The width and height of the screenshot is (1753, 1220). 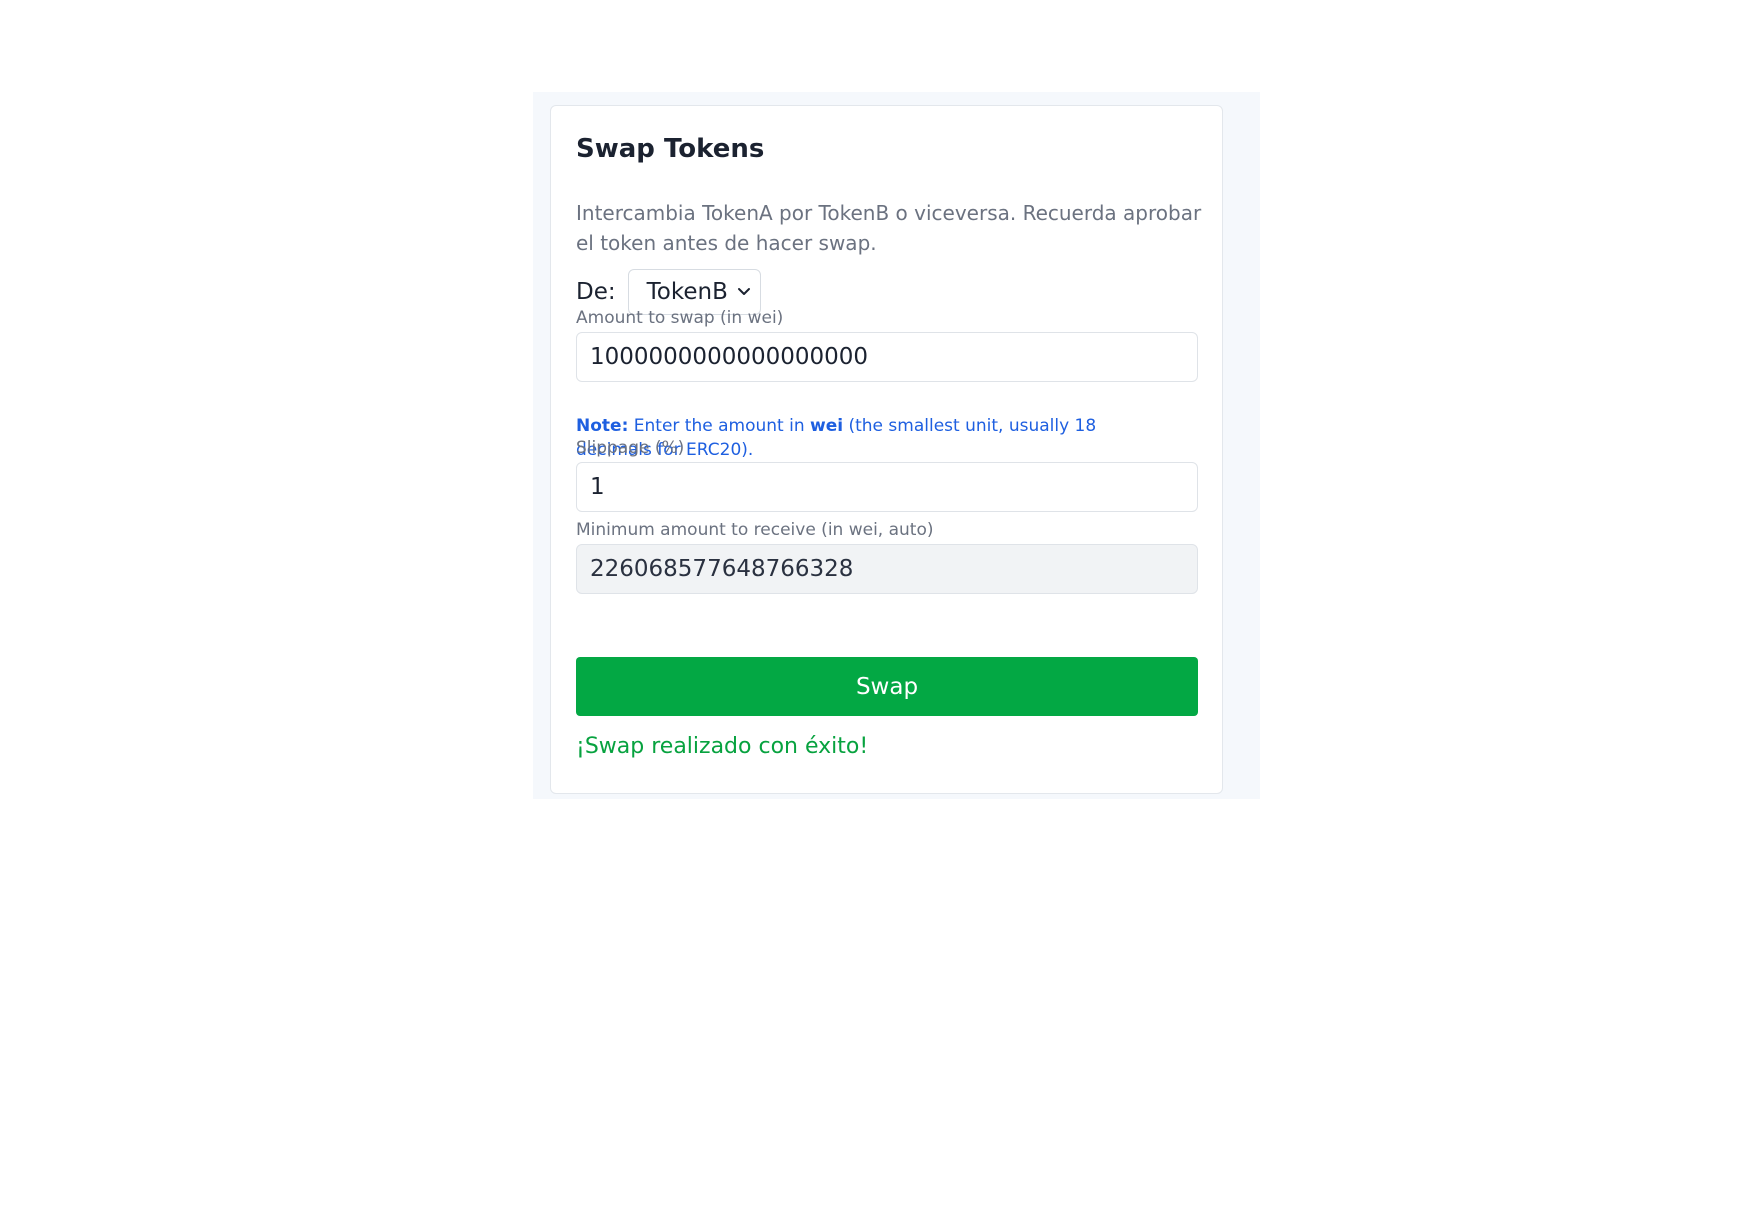 I want to click on page-title: Swap Tokens, so click(x=670, y=149).